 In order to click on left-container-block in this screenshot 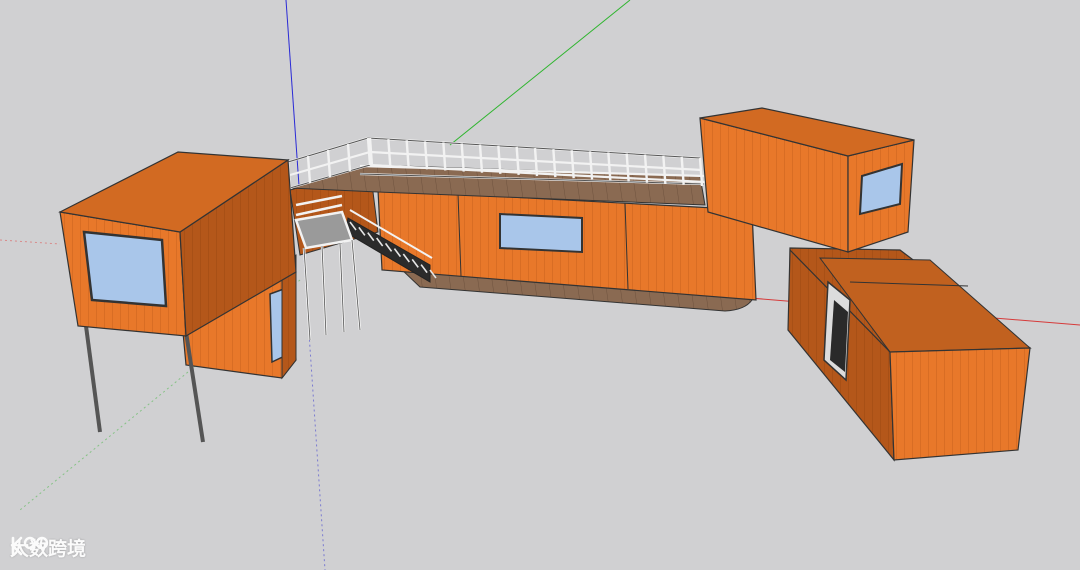, I will do `click(177, 297)`.